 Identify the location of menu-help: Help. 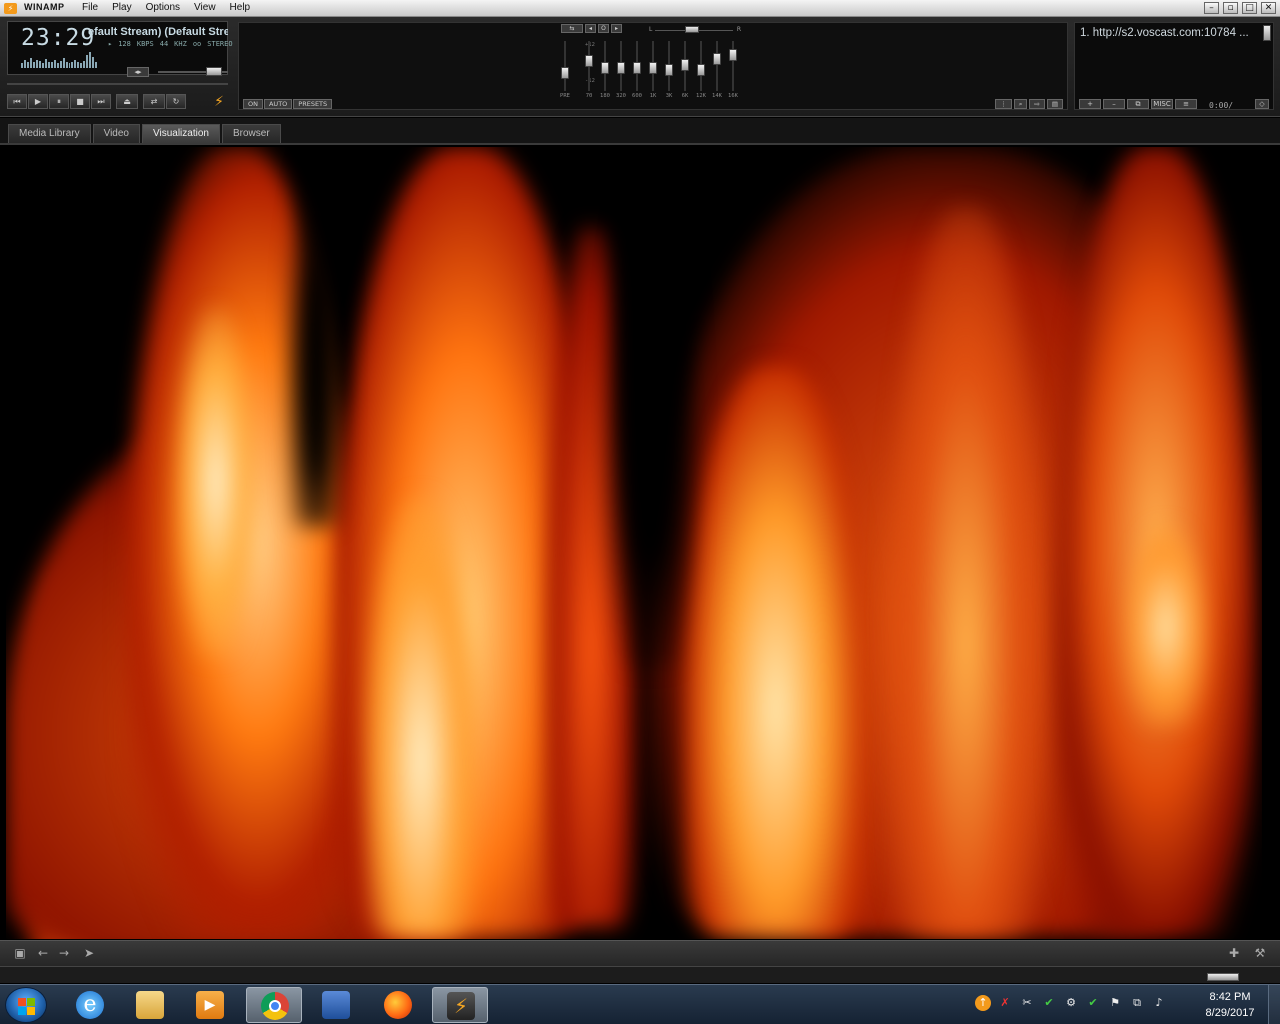
(240, 7).